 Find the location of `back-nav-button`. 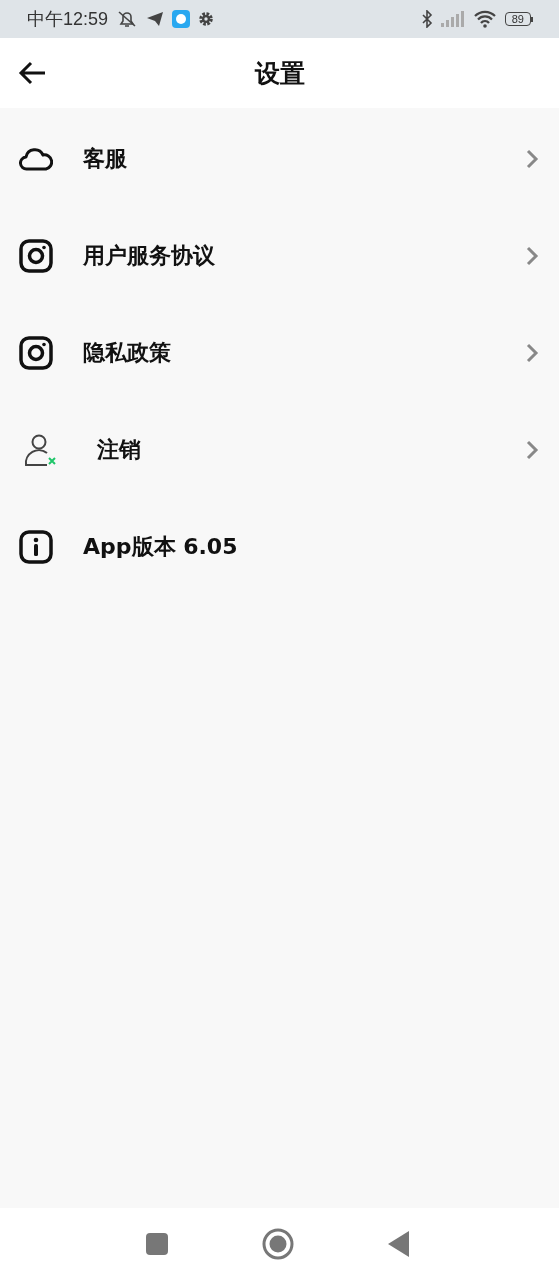

back-nav-button is located at coordinates (398, 1244).